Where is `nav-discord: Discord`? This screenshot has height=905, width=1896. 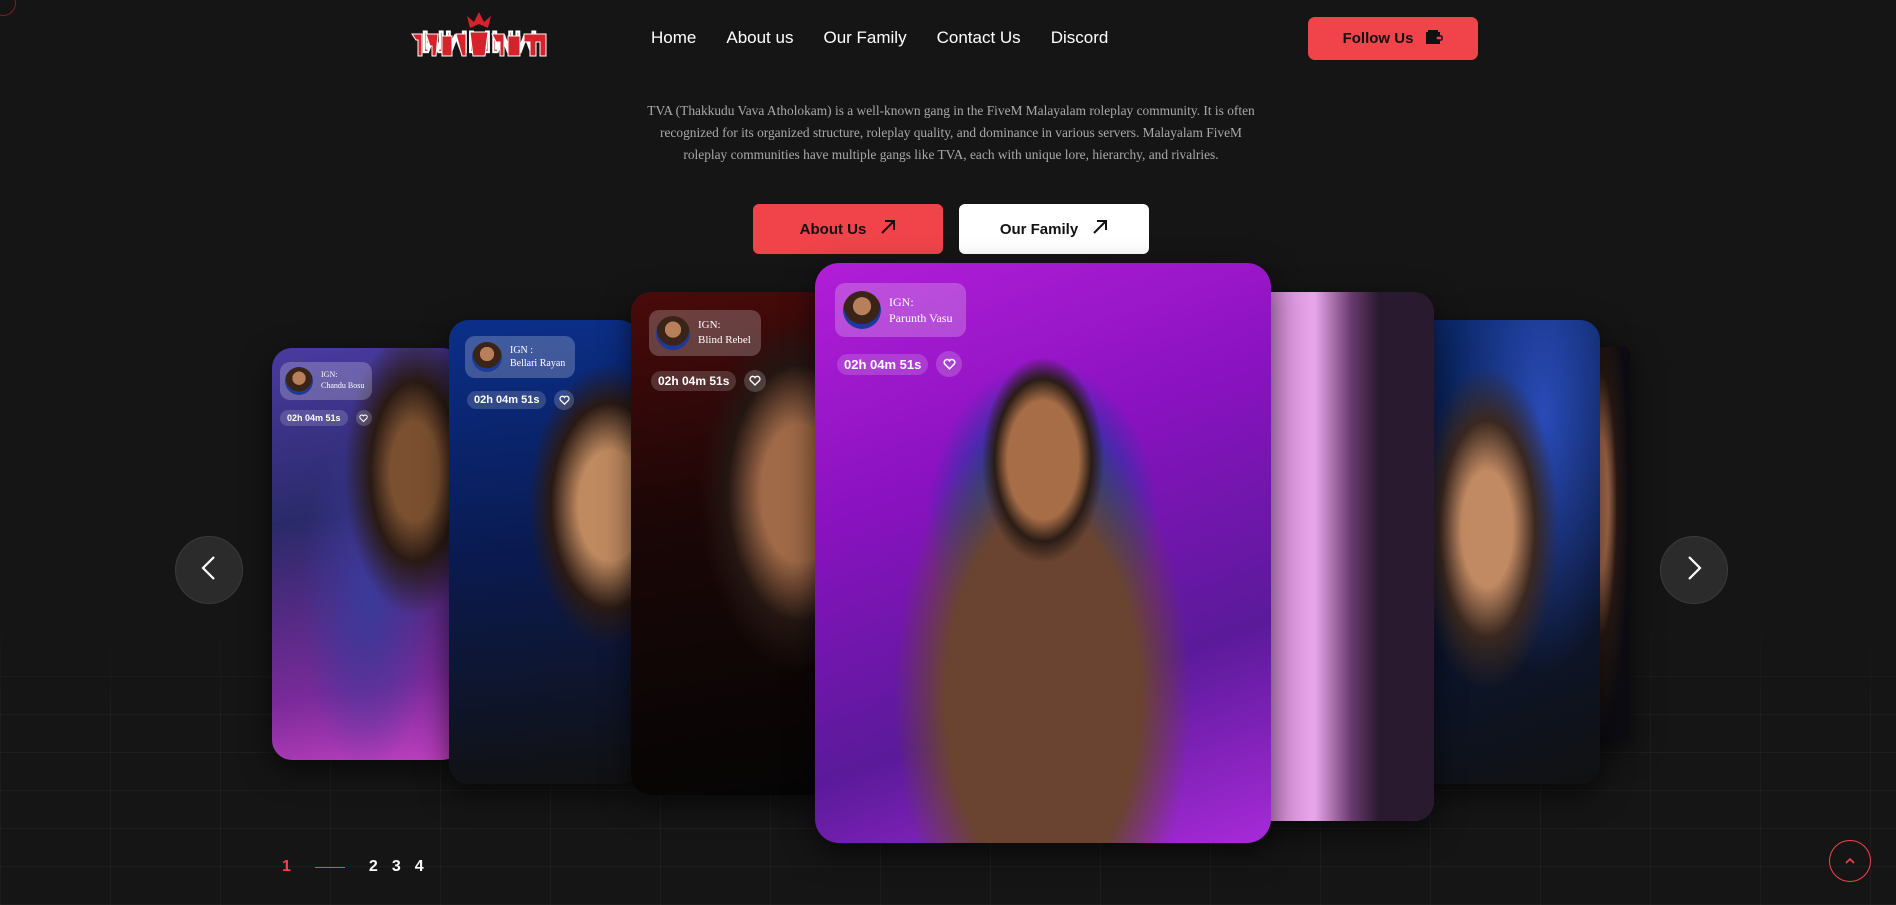 nav-discord: Discord is located at coordinates (1080, 38).